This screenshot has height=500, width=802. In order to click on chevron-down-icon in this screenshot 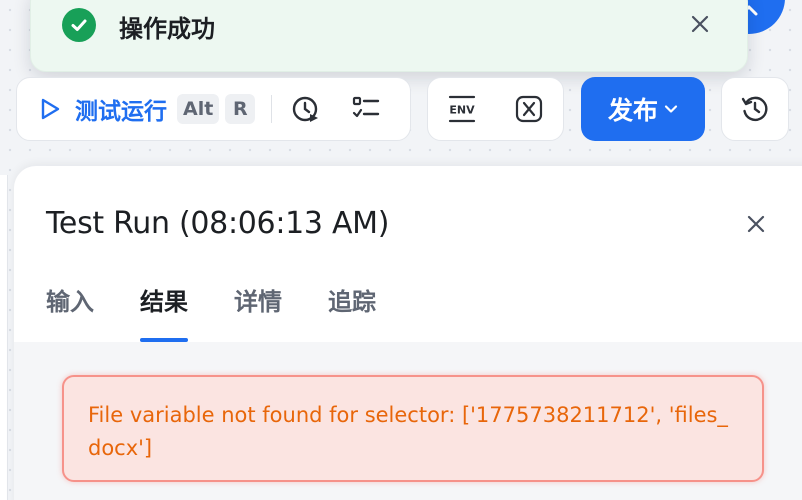, I will do `click(671, 109)`.